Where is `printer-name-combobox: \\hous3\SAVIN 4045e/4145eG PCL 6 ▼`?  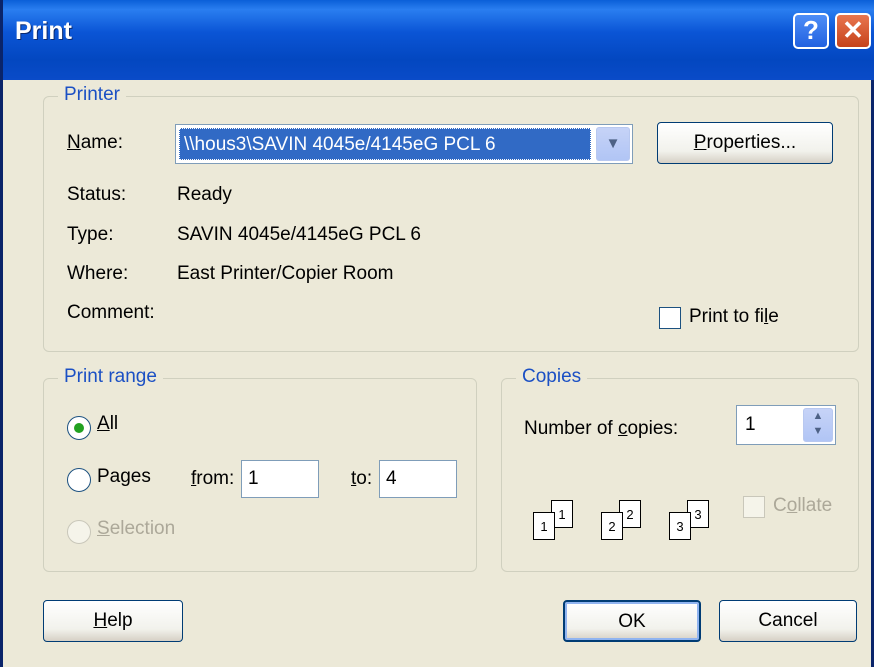
printer-name-combobox: \\hous3\SAVIN 4045e/4145eG PCL 6 ▼ is located at coordinates (404, 144).